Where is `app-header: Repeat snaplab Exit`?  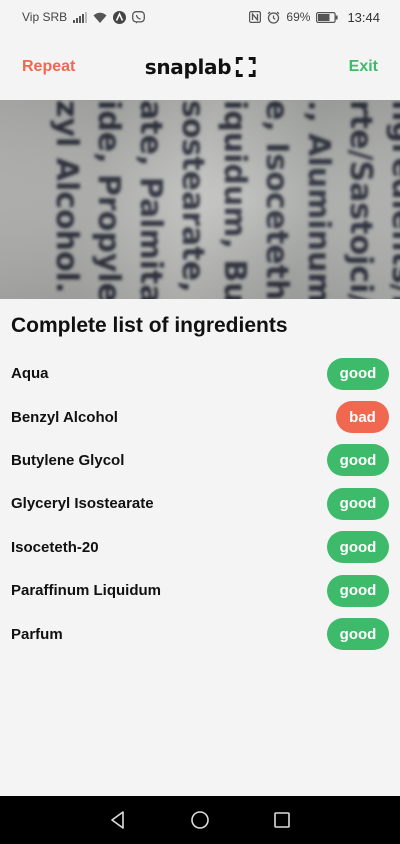
app-header: Repeat snaplab Exit is located at coordinates (200, 67).